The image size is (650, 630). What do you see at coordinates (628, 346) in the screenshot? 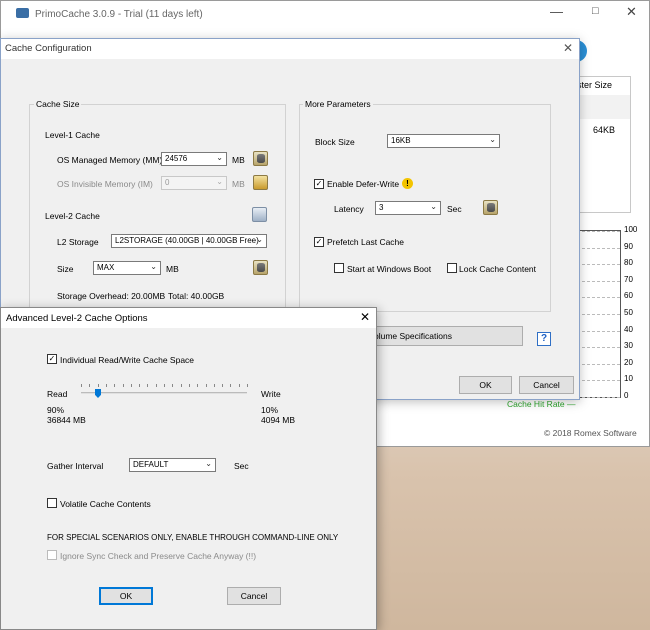
I see `graph-tick-label: 30` at bounding box center [628, 346].